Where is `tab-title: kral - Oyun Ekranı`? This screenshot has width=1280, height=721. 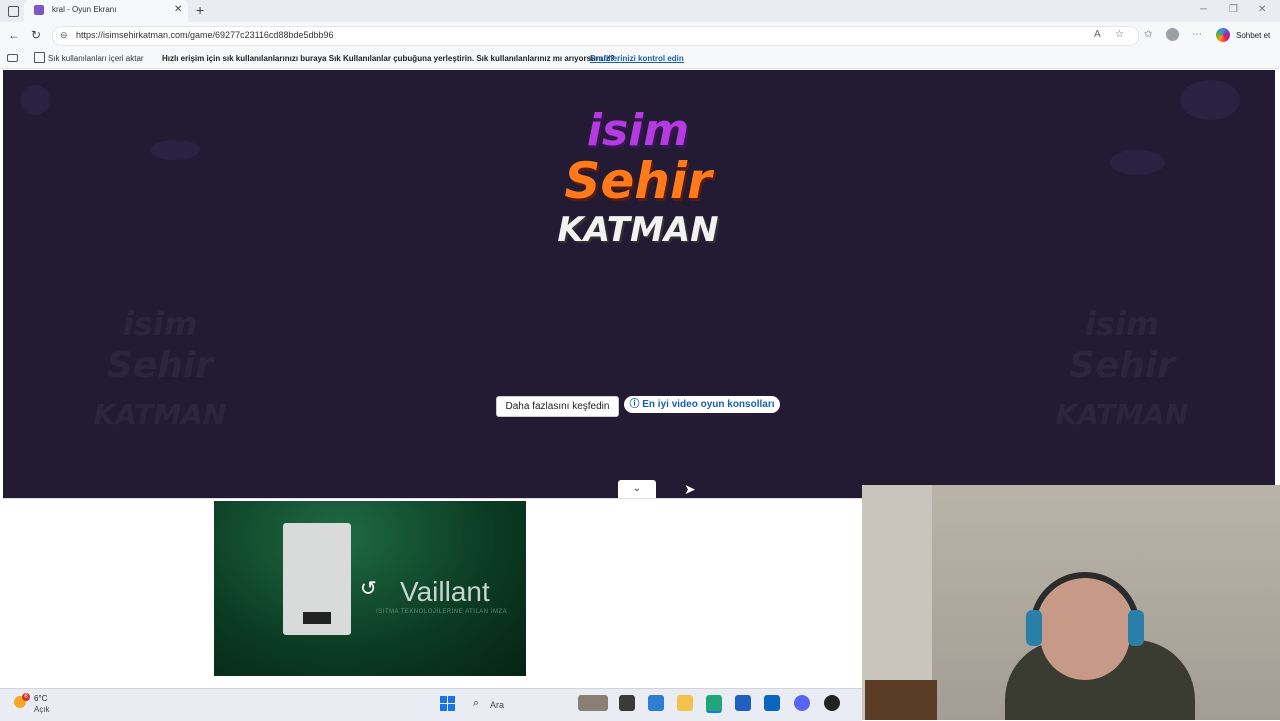 tab-title: kral - Oyun Ekranı is located at coordinates (84, 9).